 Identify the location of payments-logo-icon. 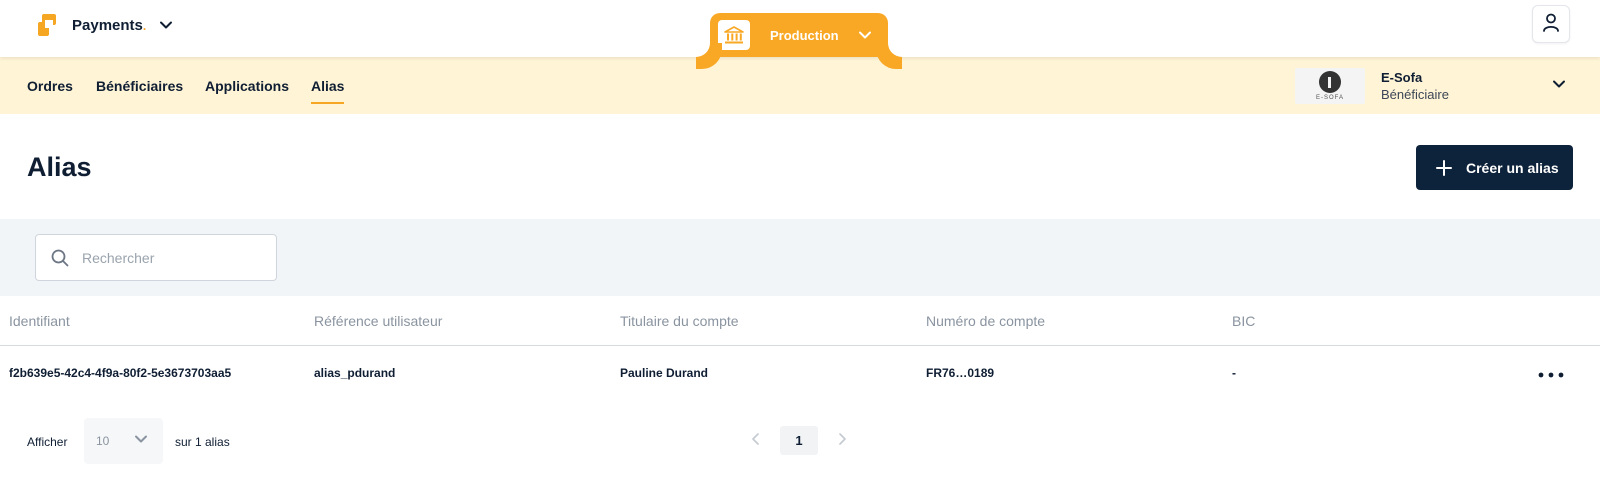
(49, 25).